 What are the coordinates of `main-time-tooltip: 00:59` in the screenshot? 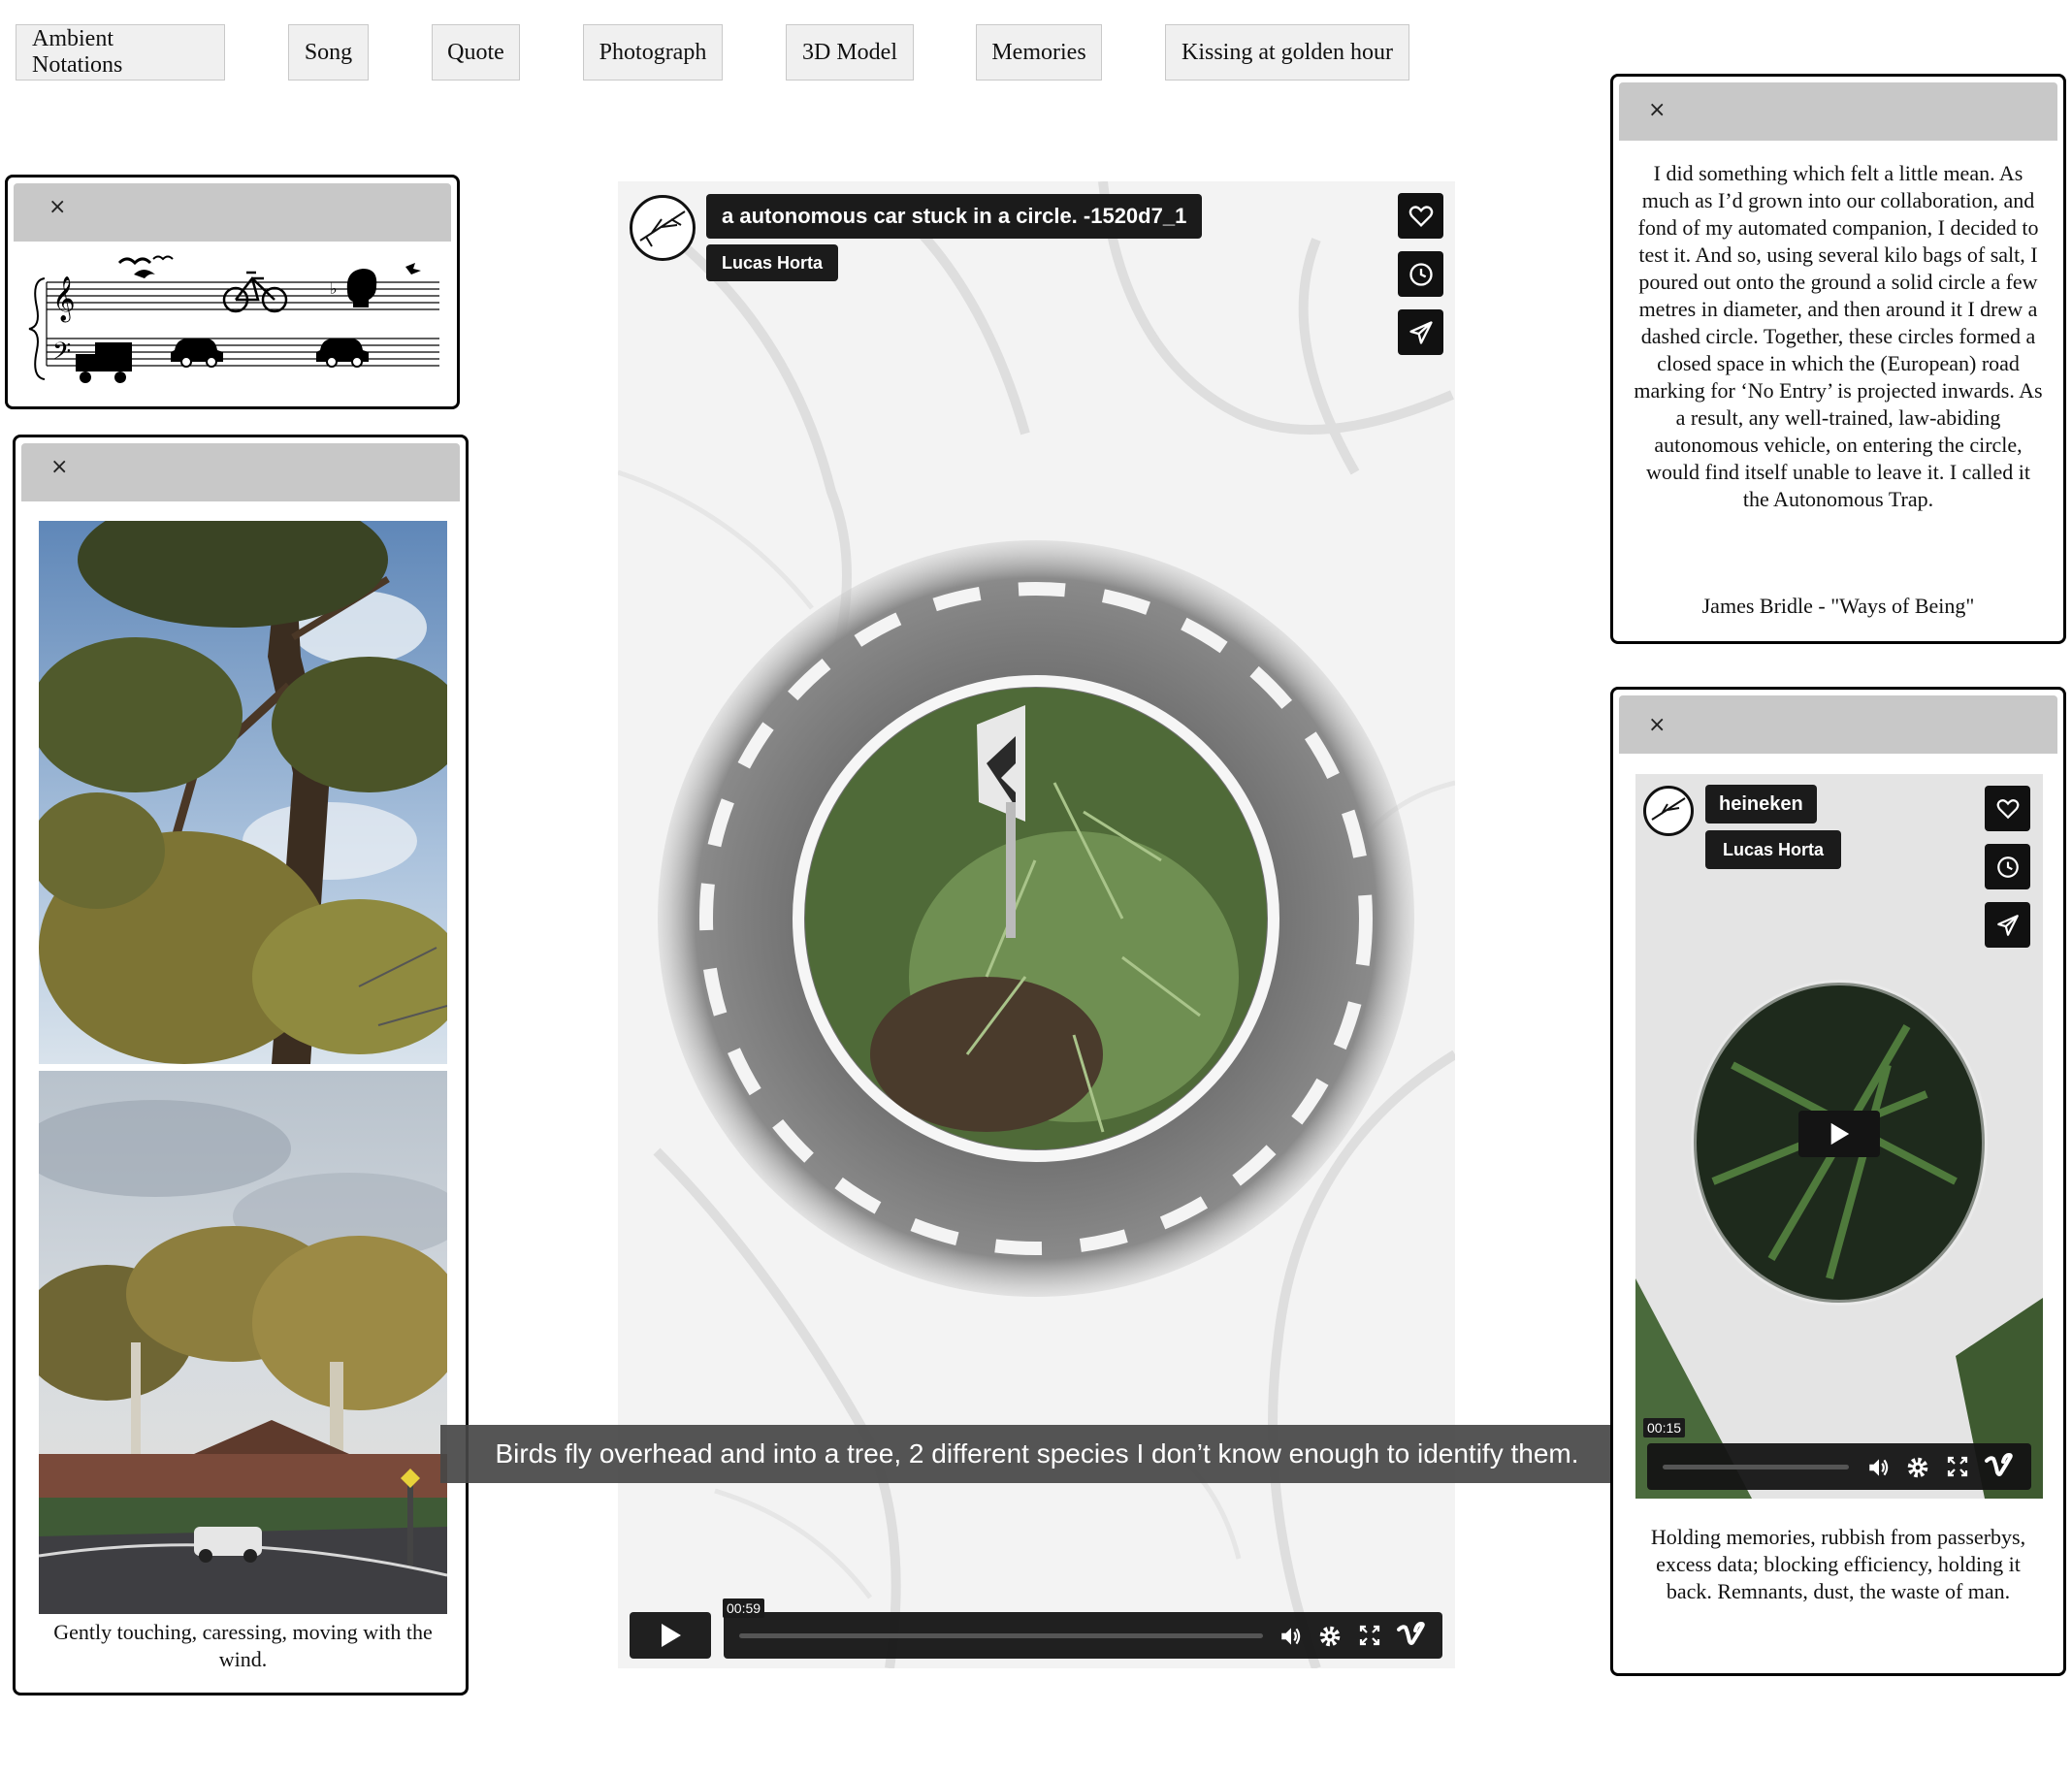 It's located at (744, 1608).